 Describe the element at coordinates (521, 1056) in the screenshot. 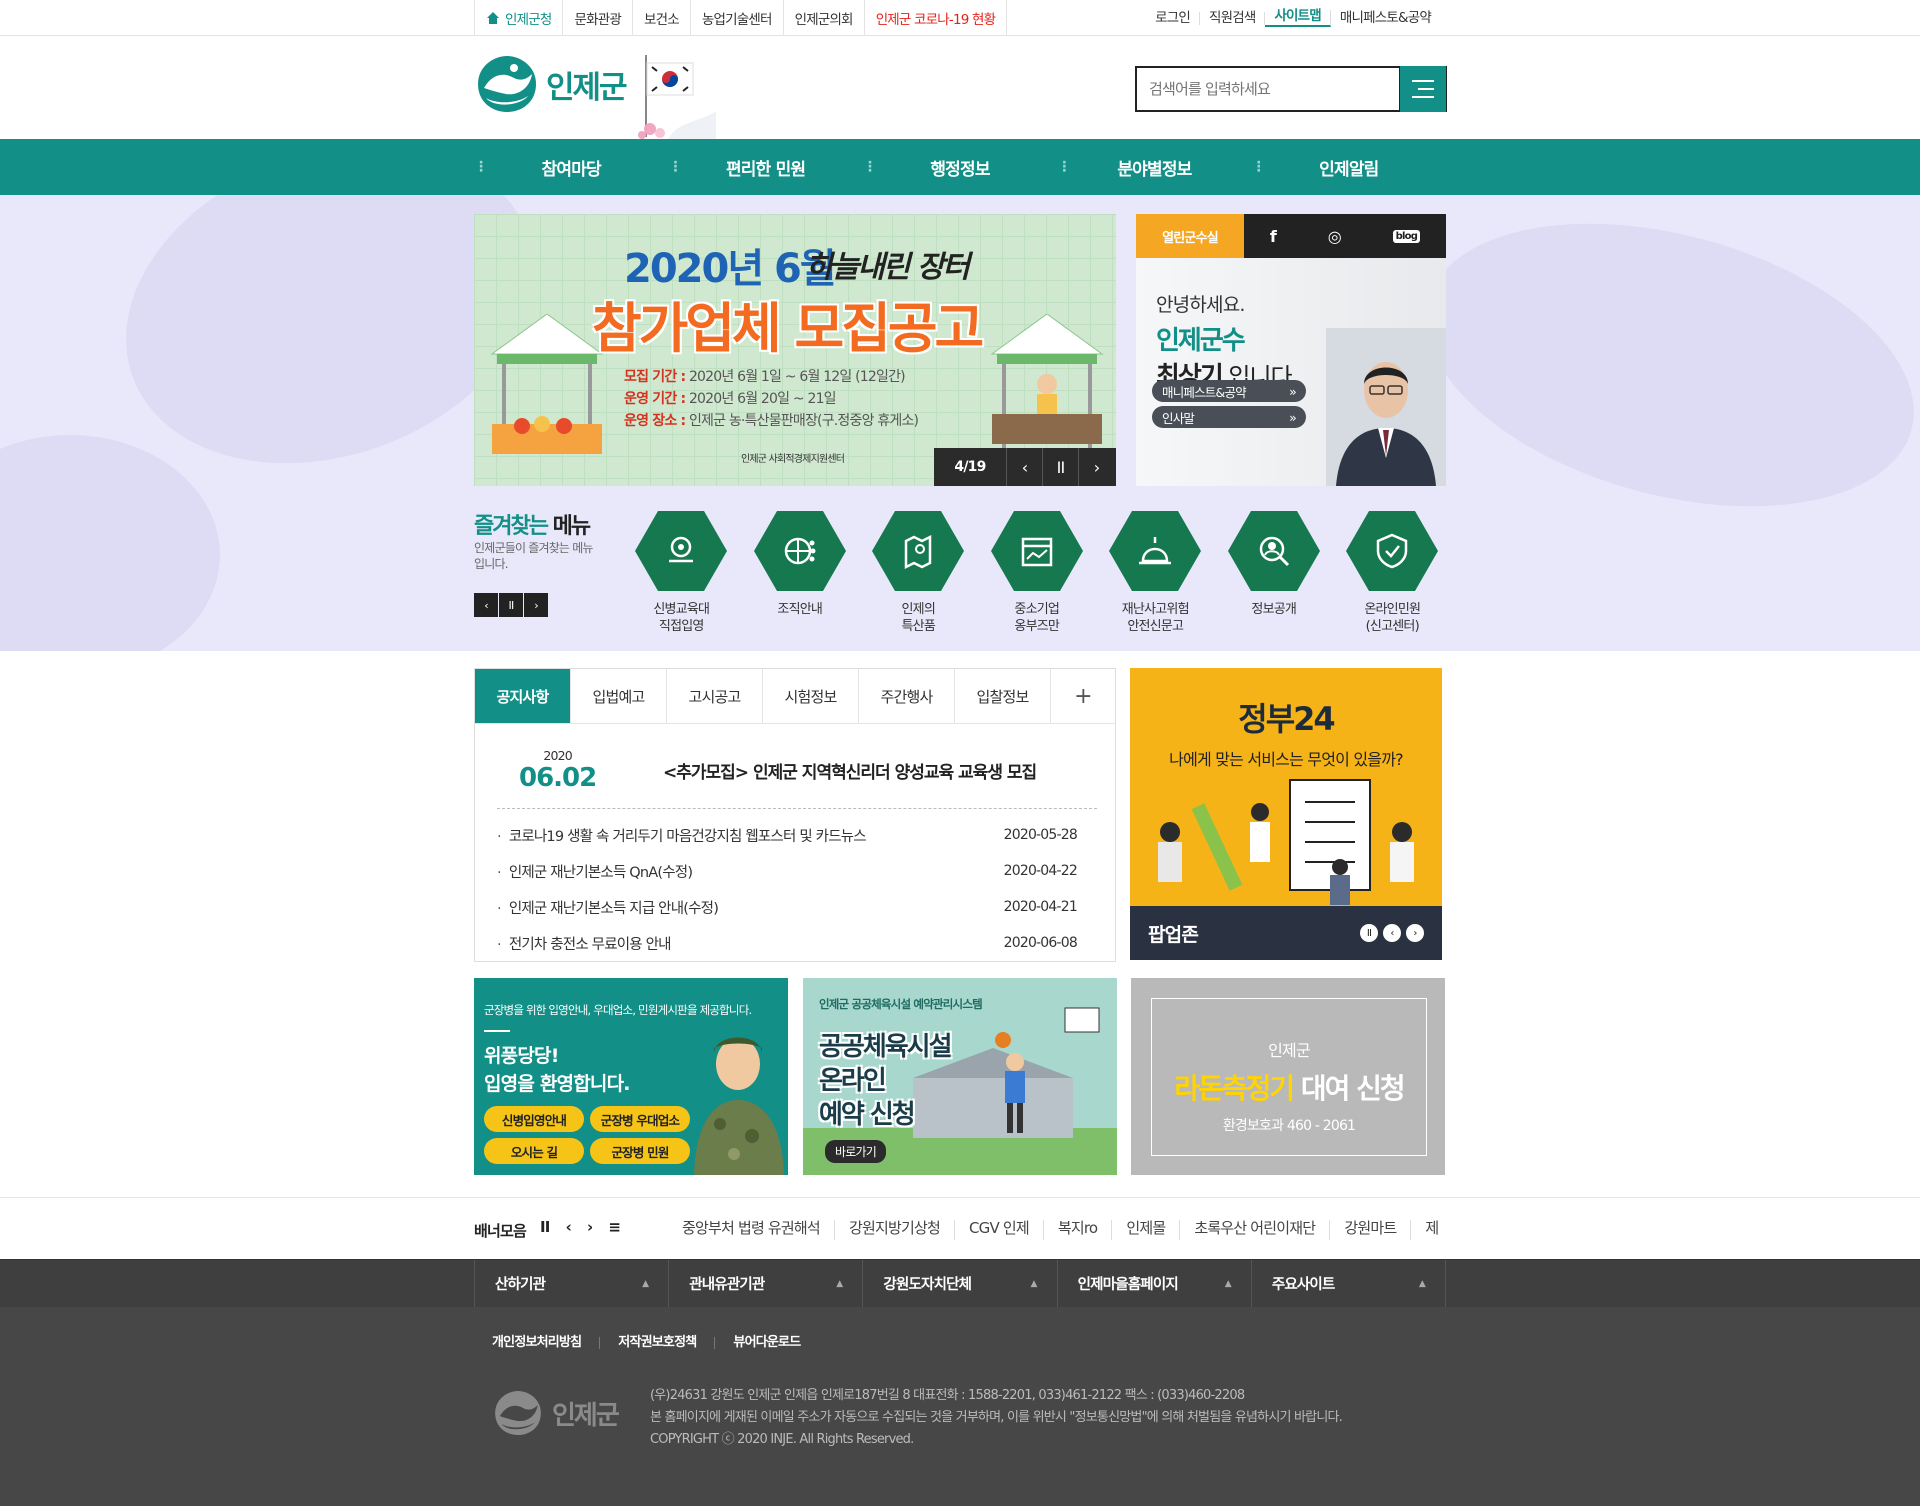

I see `heading-line: 위풍당당!` at that location.